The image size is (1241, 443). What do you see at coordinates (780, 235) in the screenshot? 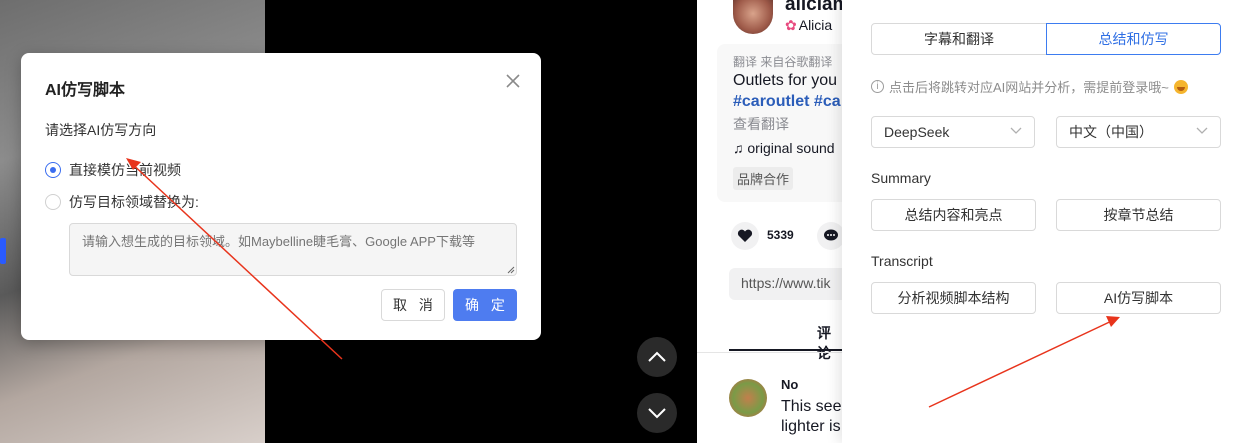
I see `like-count: 5339` at bounding box center [780, 235].